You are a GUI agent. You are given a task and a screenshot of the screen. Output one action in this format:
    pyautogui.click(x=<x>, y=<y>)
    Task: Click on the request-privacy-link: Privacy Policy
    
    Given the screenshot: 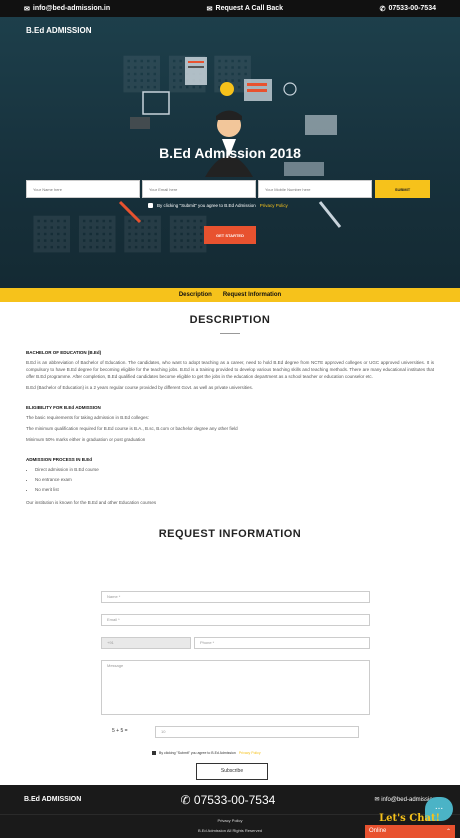 What is the action you would take?
    pyautogui.click(x=250, y=753)
    